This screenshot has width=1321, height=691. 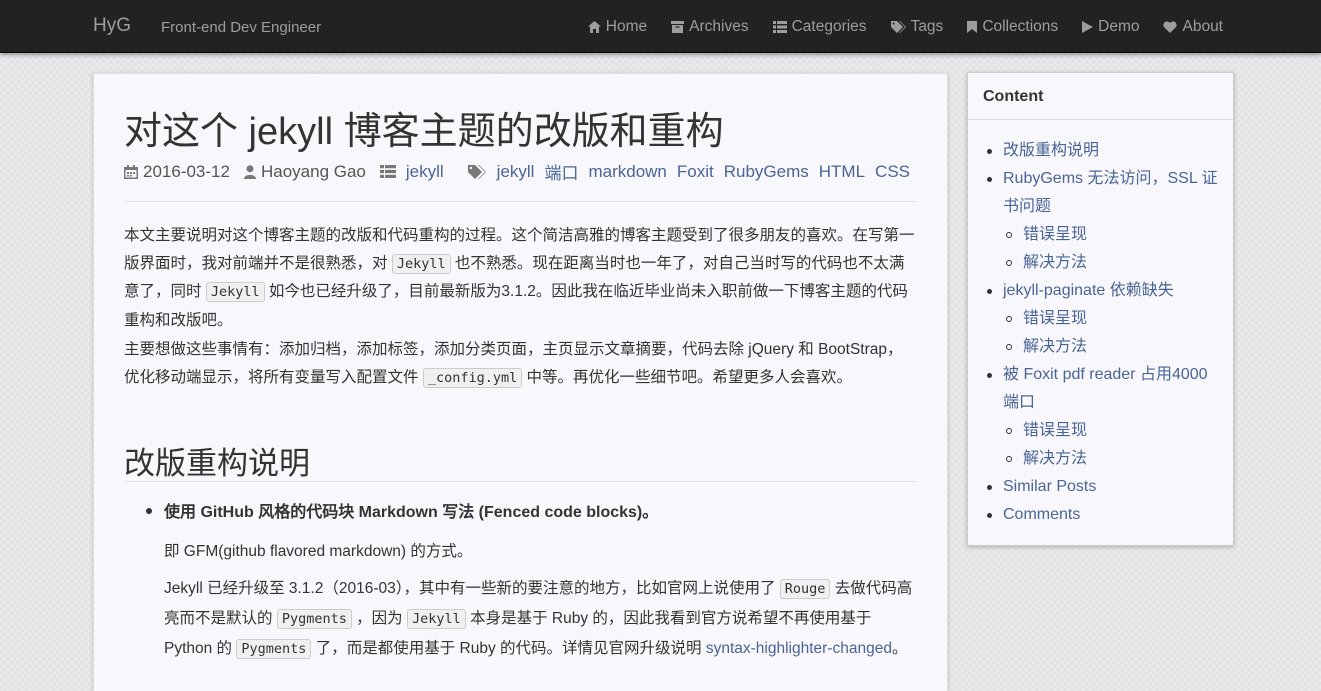 I want to click on play-icon, so click(x=1088, y=26).